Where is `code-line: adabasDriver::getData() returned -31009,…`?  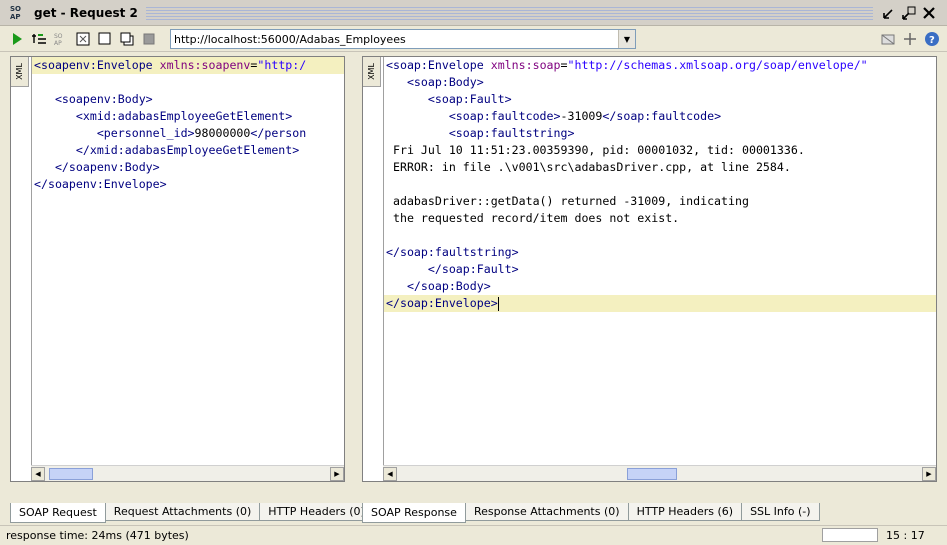 code-line: adabasDriver::getData() returned -31009,… is located at coordinates (567, 201).